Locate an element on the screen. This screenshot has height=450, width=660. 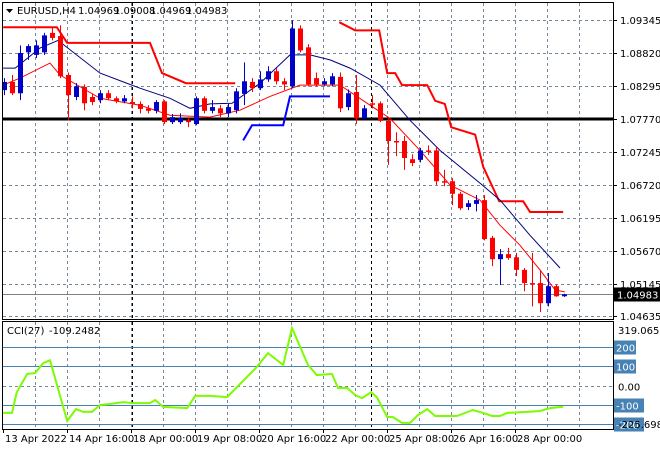
price-axis-label: 1.07770 is located at coordinates (640, 120).